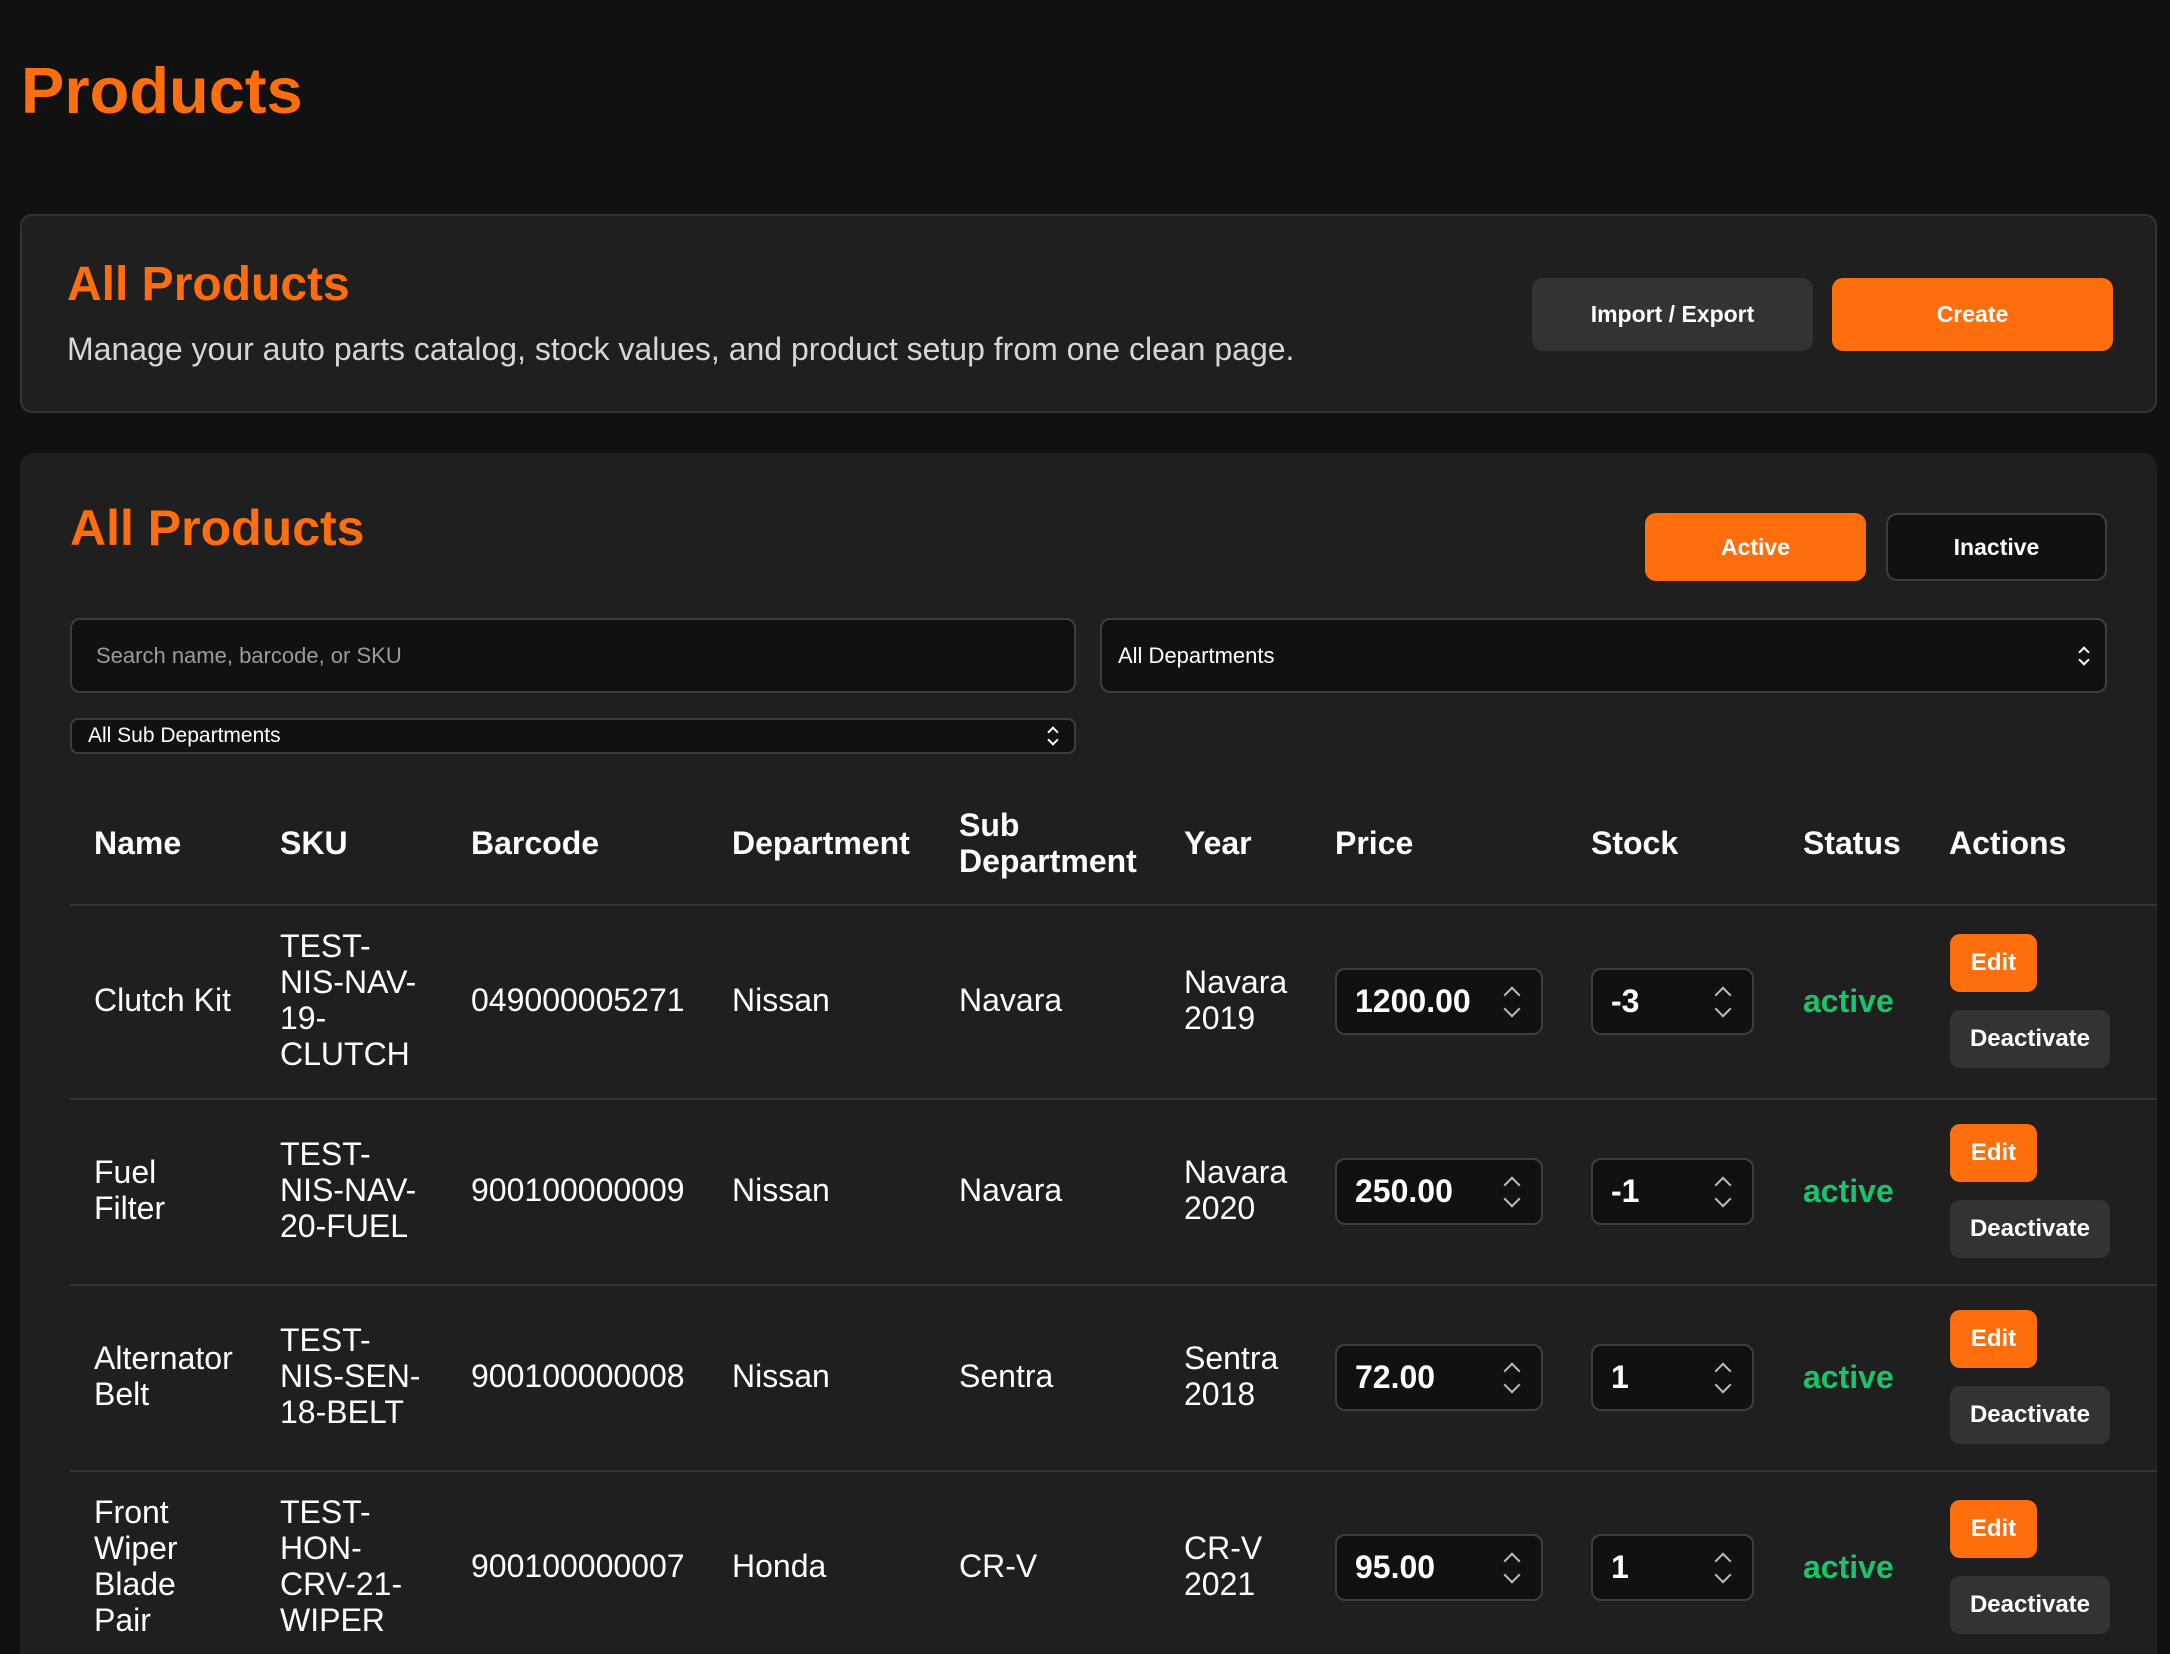 The height and width of the screenshot is (1654, 2170). I want to click on cell-sku-line: CLUTCH, so click(345, 1054).